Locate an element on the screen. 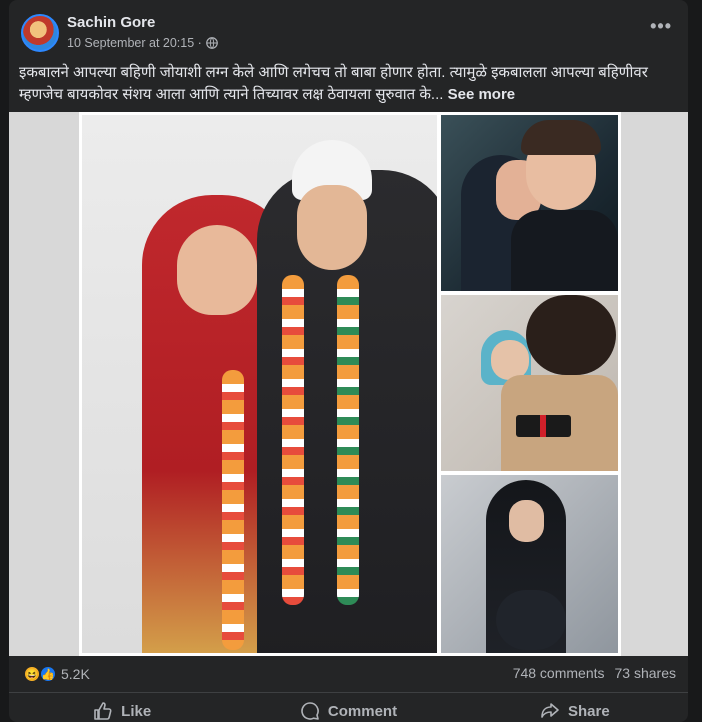  couple-photo is located at coordinates (529, 203).